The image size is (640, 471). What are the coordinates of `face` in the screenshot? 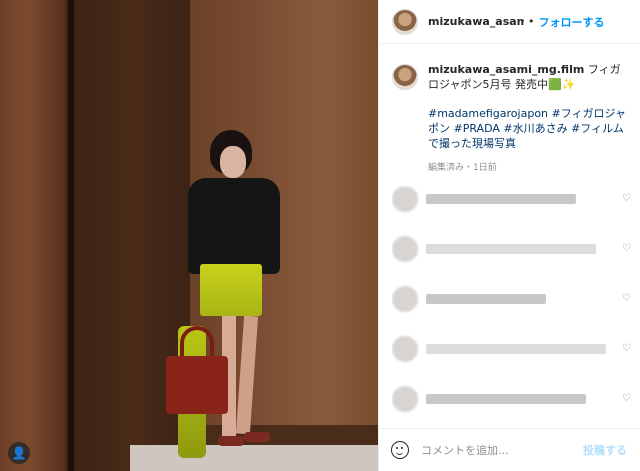 It's located at (233, 162).